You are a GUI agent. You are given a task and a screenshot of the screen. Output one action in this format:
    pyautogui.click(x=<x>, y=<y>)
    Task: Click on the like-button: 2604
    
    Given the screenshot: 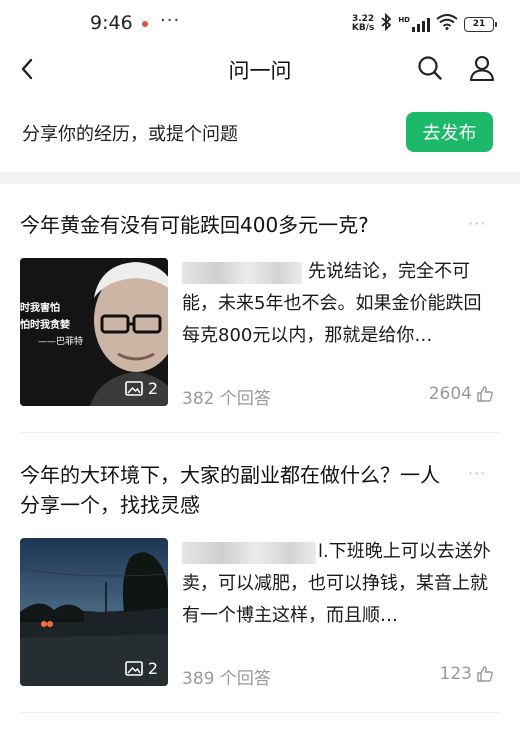 What is the action you would take?
    pyautogui.click(x=461, y=394)
    